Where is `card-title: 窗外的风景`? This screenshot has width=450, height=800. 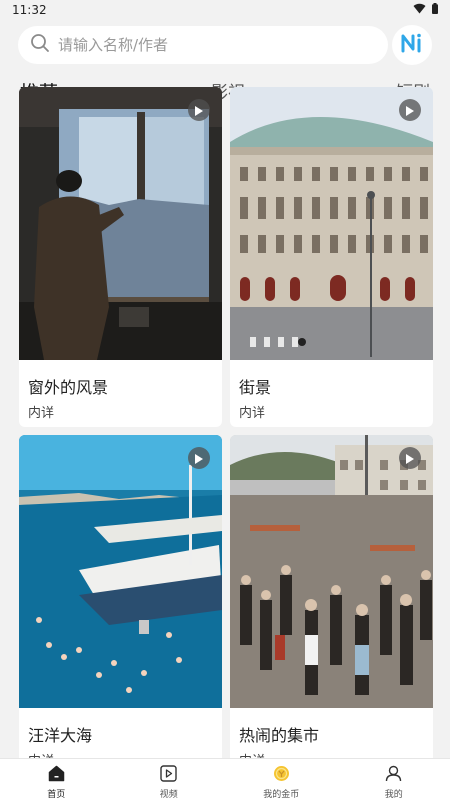 card-title: 窗外的风景 is located at coordinates (68, 387).